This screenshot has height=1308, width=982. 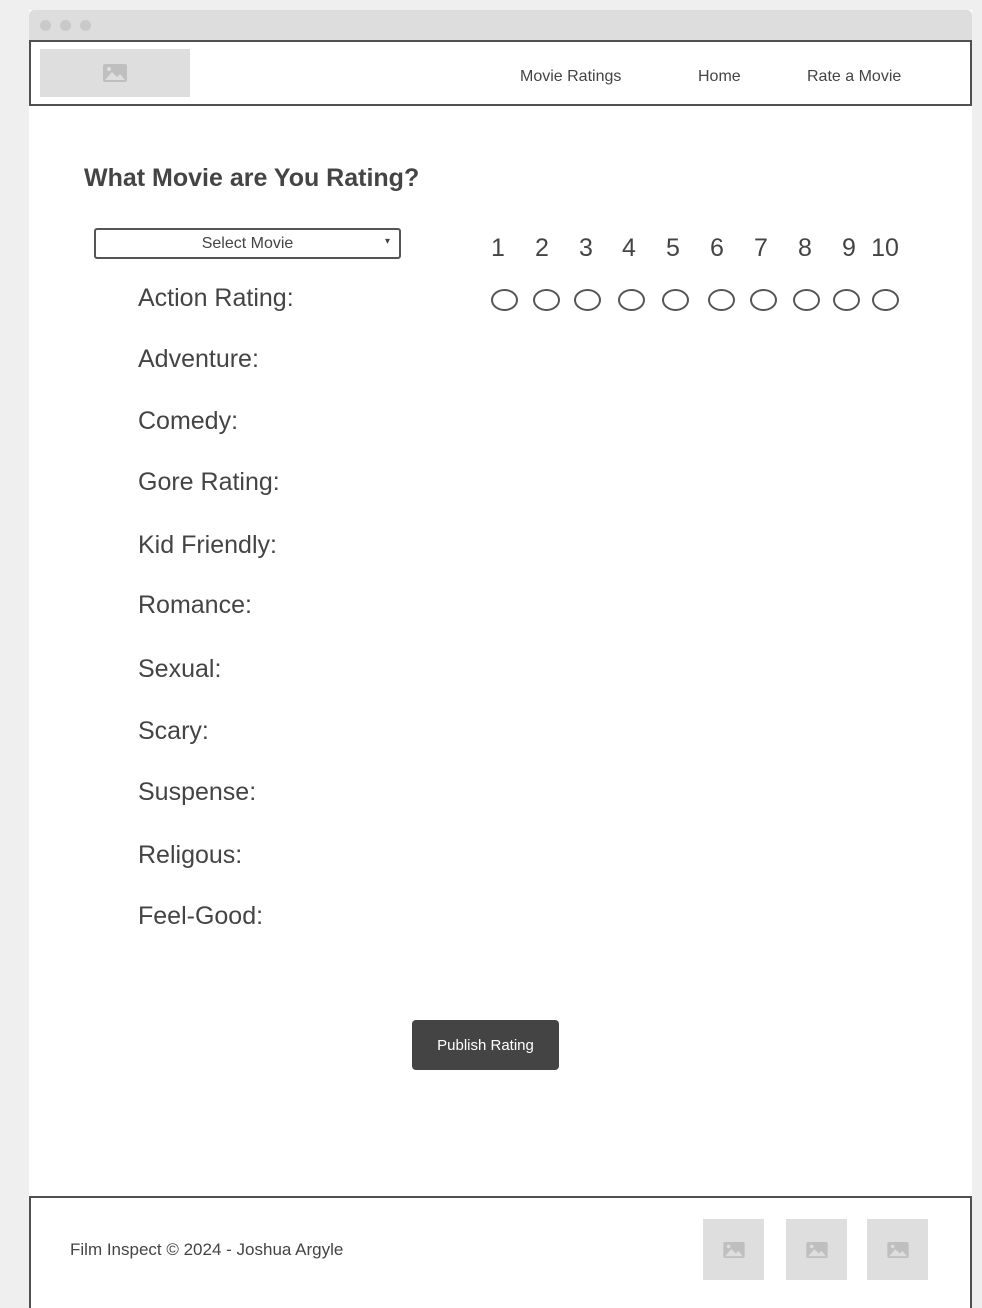 I want to click on chevron-down-icon: ▾, so click(x=387, y=241).